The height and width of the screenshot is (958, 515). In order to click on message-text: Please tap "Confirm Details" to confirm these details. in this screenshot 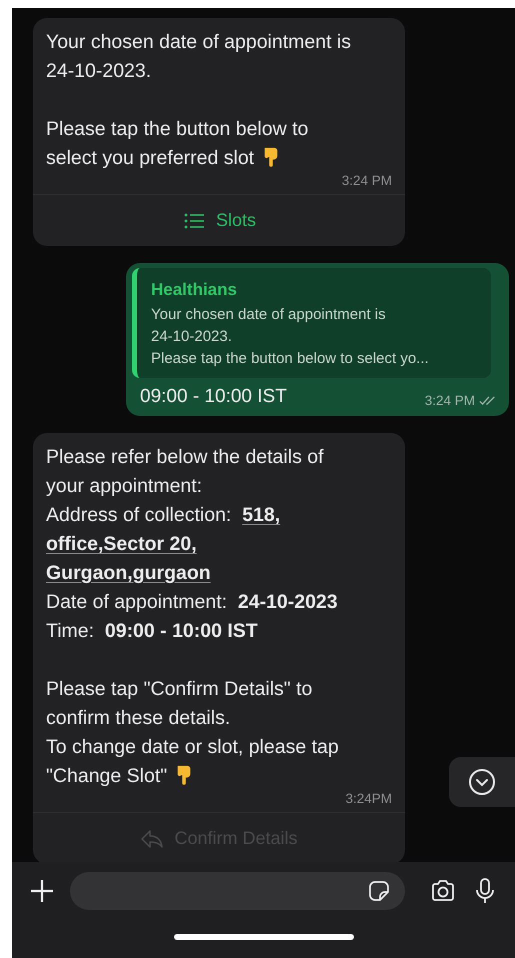, I will do `click(179, 703)`.